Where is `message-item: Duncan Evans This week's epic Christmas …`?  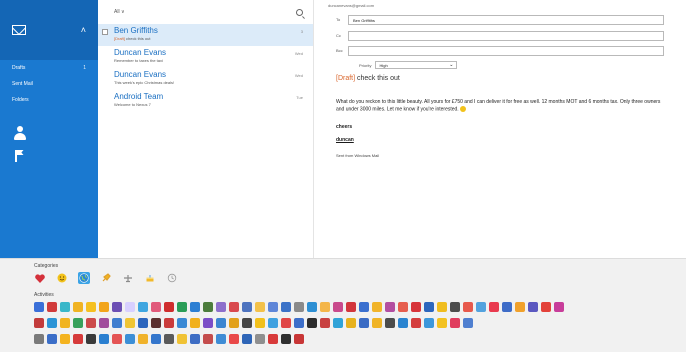 message-item: Duncan Evans This week's epic Christmas … is located at coordinates (205, 79).